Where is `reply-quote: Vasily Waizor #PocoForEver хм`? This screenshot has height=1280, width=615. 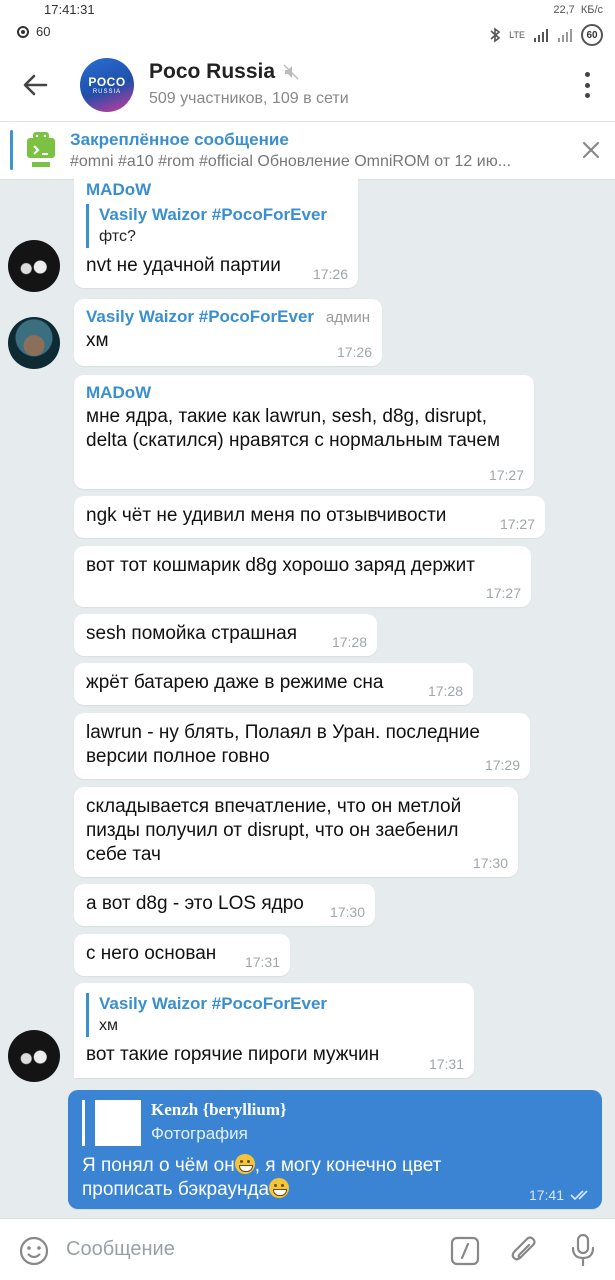
reply-quote: Vasily Waizor #PocoForEver хм is located at coordinates (274, 1015).